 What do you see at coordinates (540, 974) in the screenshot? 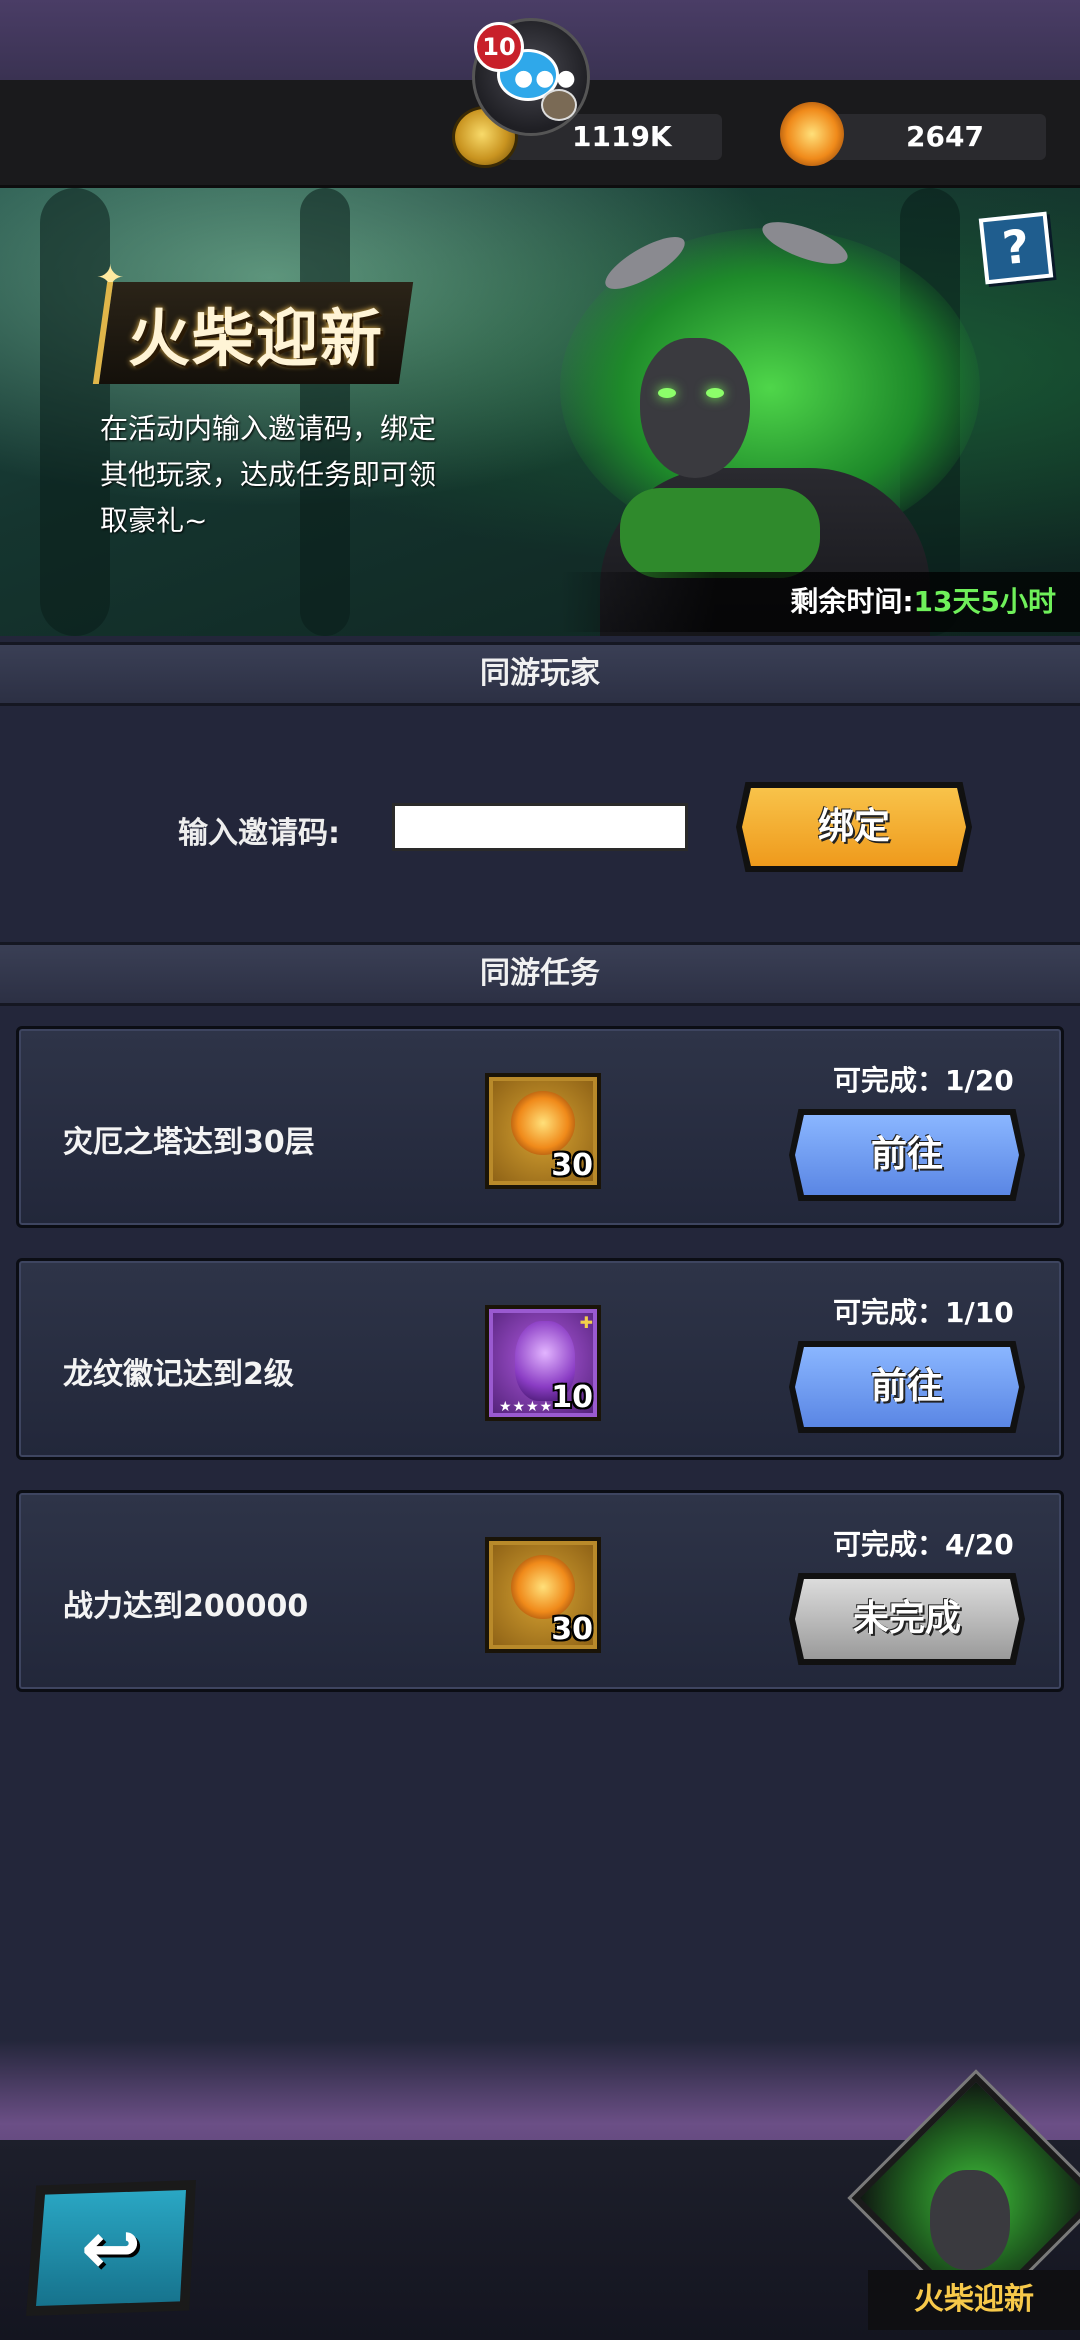
I see `section-header-tasks: 同游任务` at bounding box center [540, 974].